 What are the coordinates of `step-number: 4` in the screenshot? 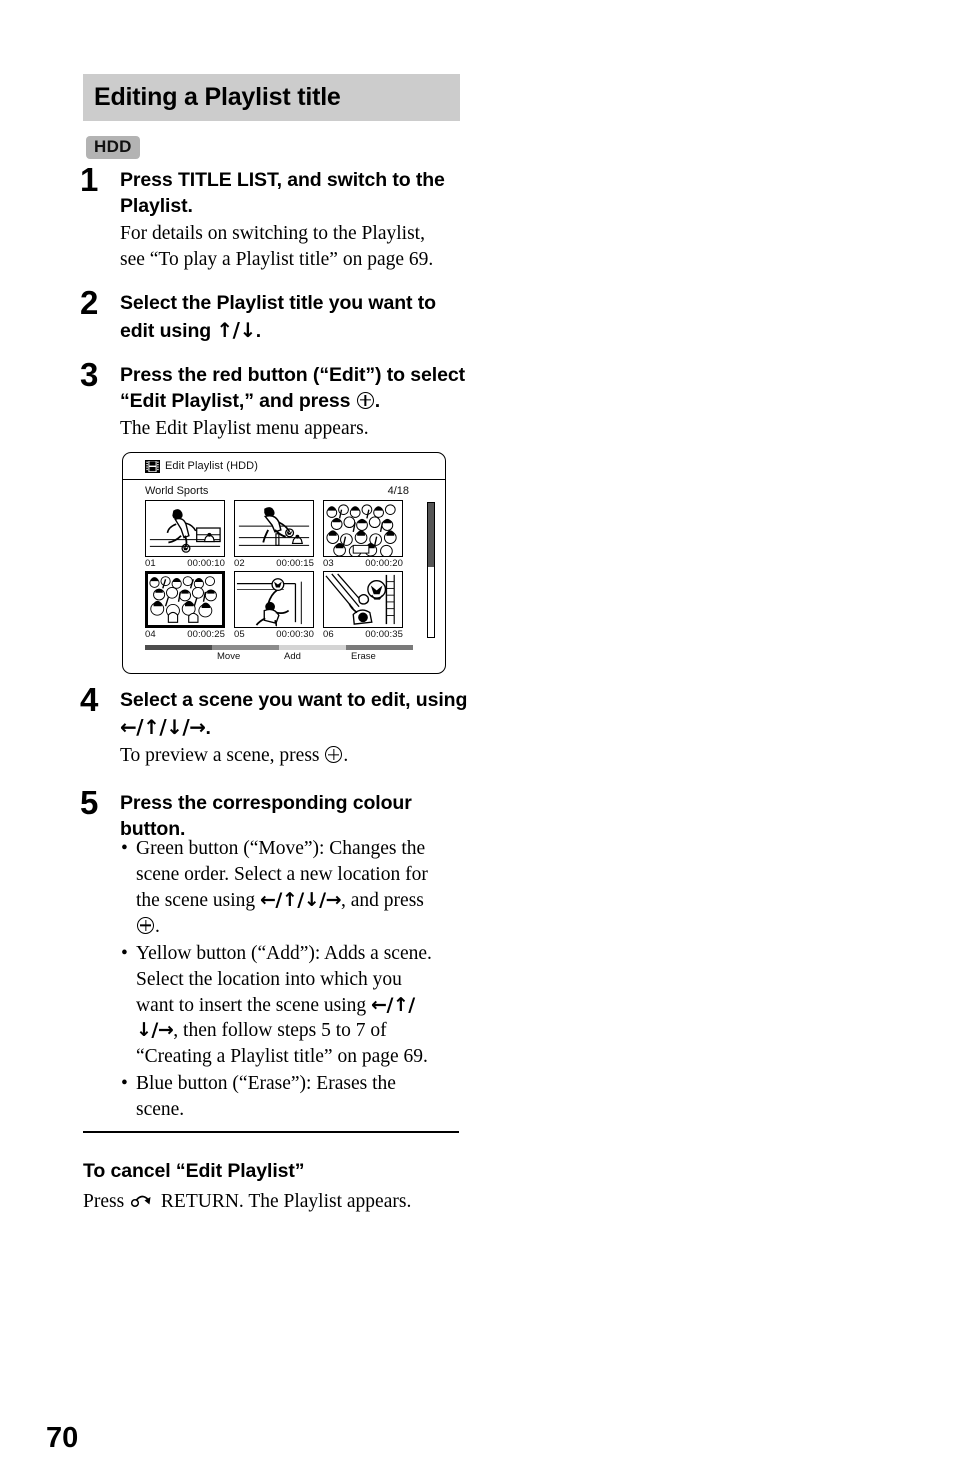 It's located at (89, 699).